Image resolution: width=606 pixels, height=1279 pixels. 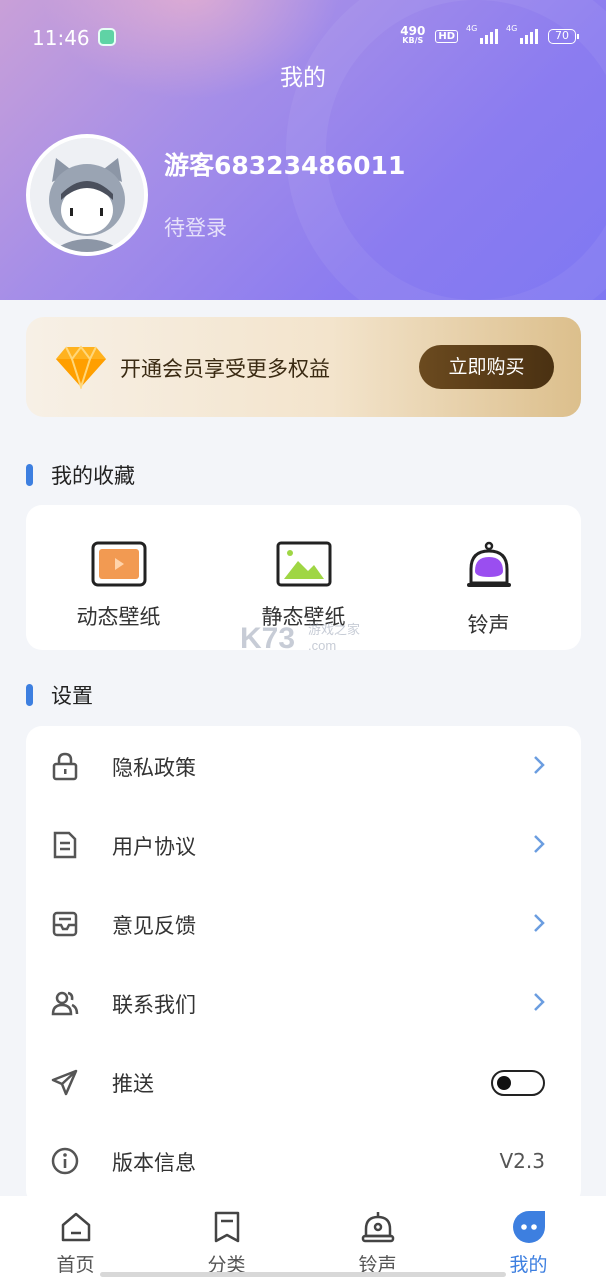 What do you see at coordinates (75, 1227) in the screenshot?
I see `home-icon` at bounding box center [75, 1227].